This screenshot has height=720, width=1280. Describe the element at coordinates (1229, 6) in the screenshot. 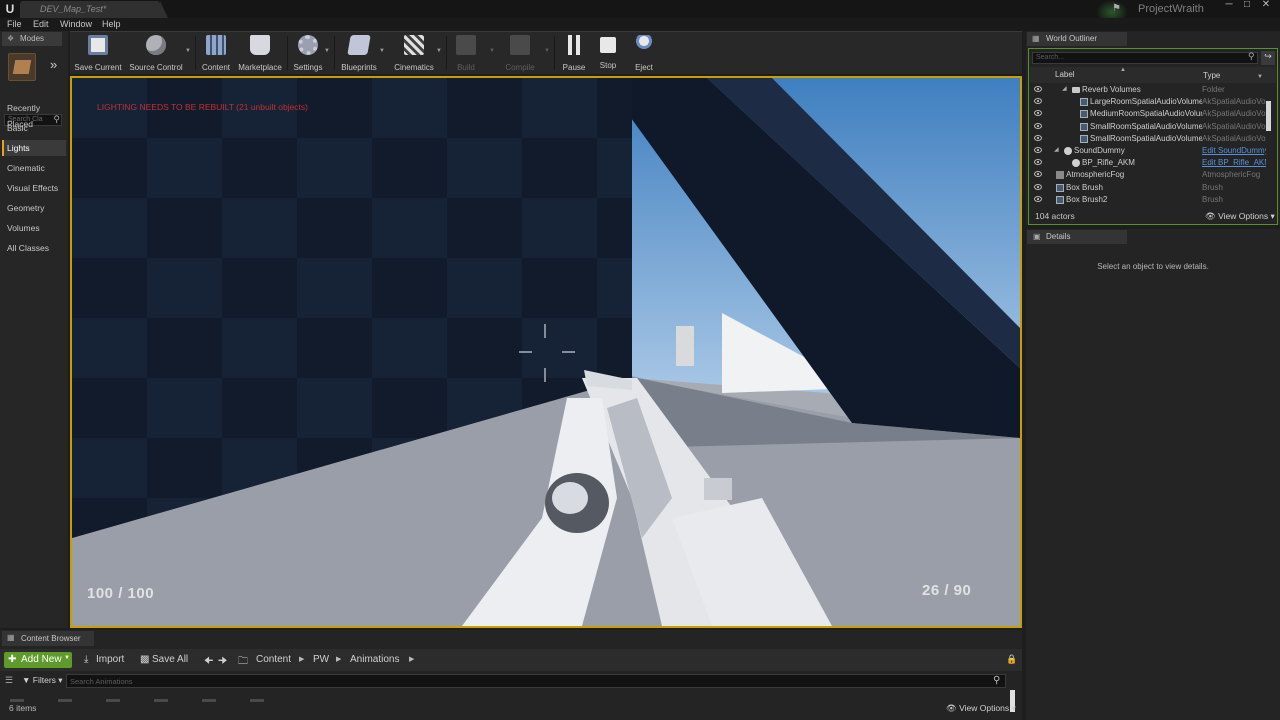

I see `minimize-button: ─` at that location.